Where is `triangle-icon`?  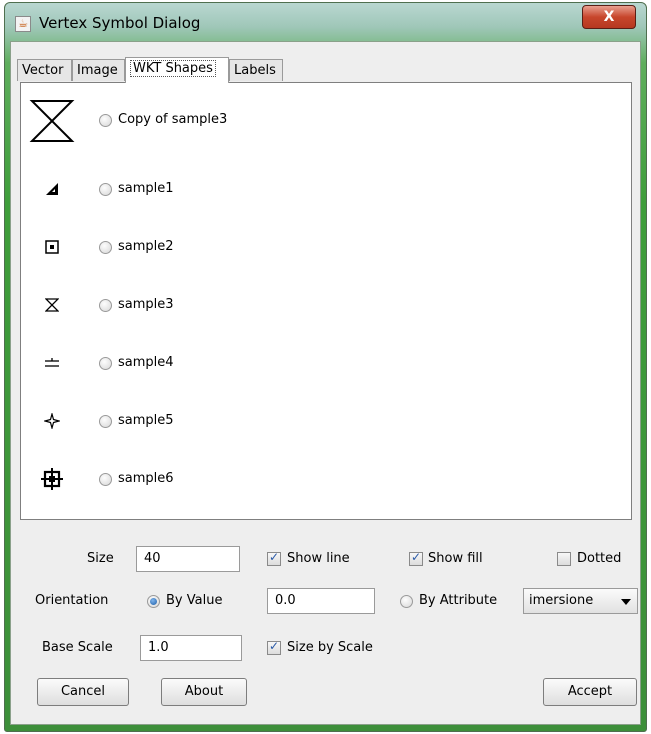
triangle-icon is located at coordinates (52, 189).